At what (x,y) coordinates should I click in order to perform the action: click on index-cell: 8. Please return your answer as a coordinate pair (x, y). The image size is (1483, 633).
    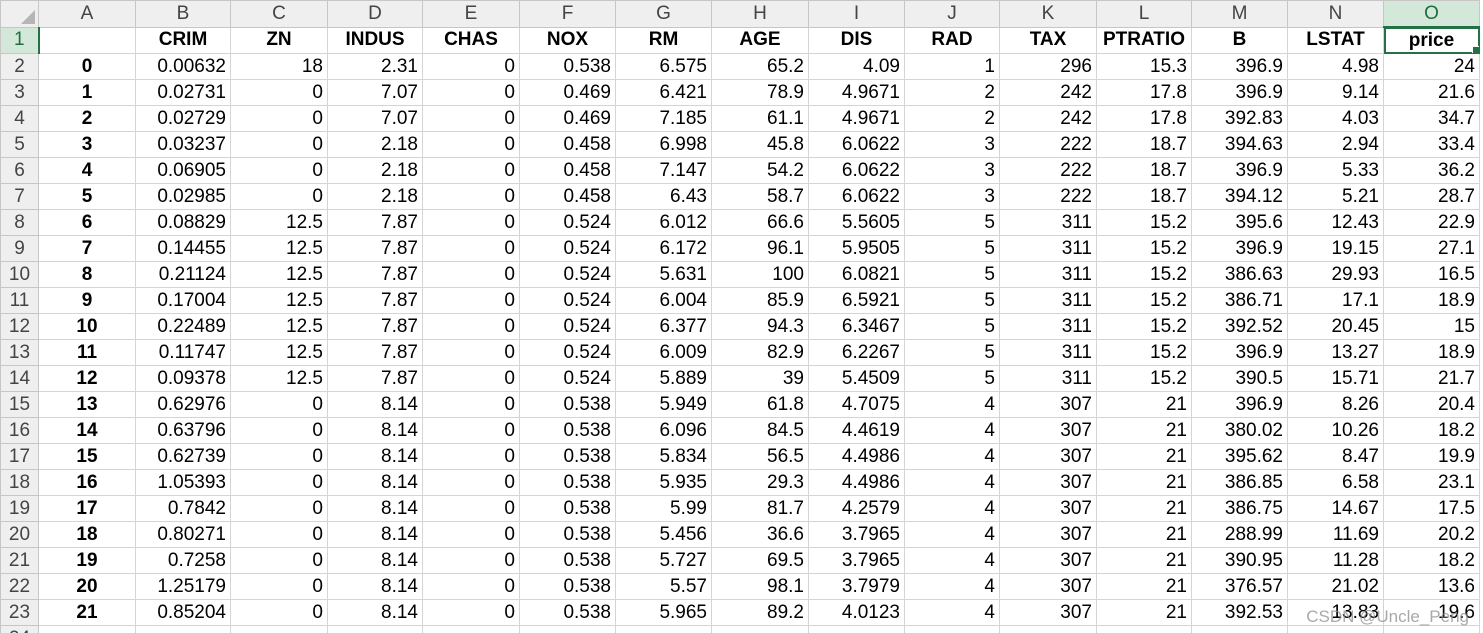
    Looking at the image, I should click on (87, 274).